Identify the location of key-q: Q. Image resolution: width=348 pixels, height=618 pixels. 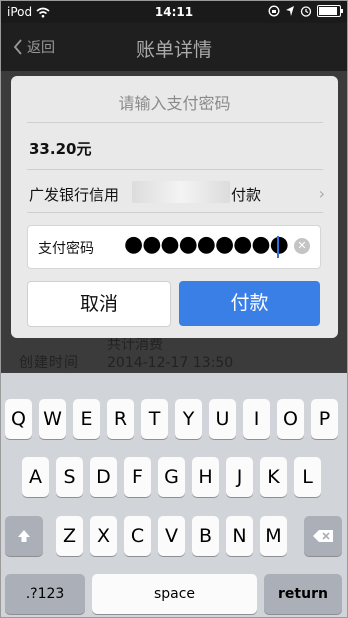
(18, 419).